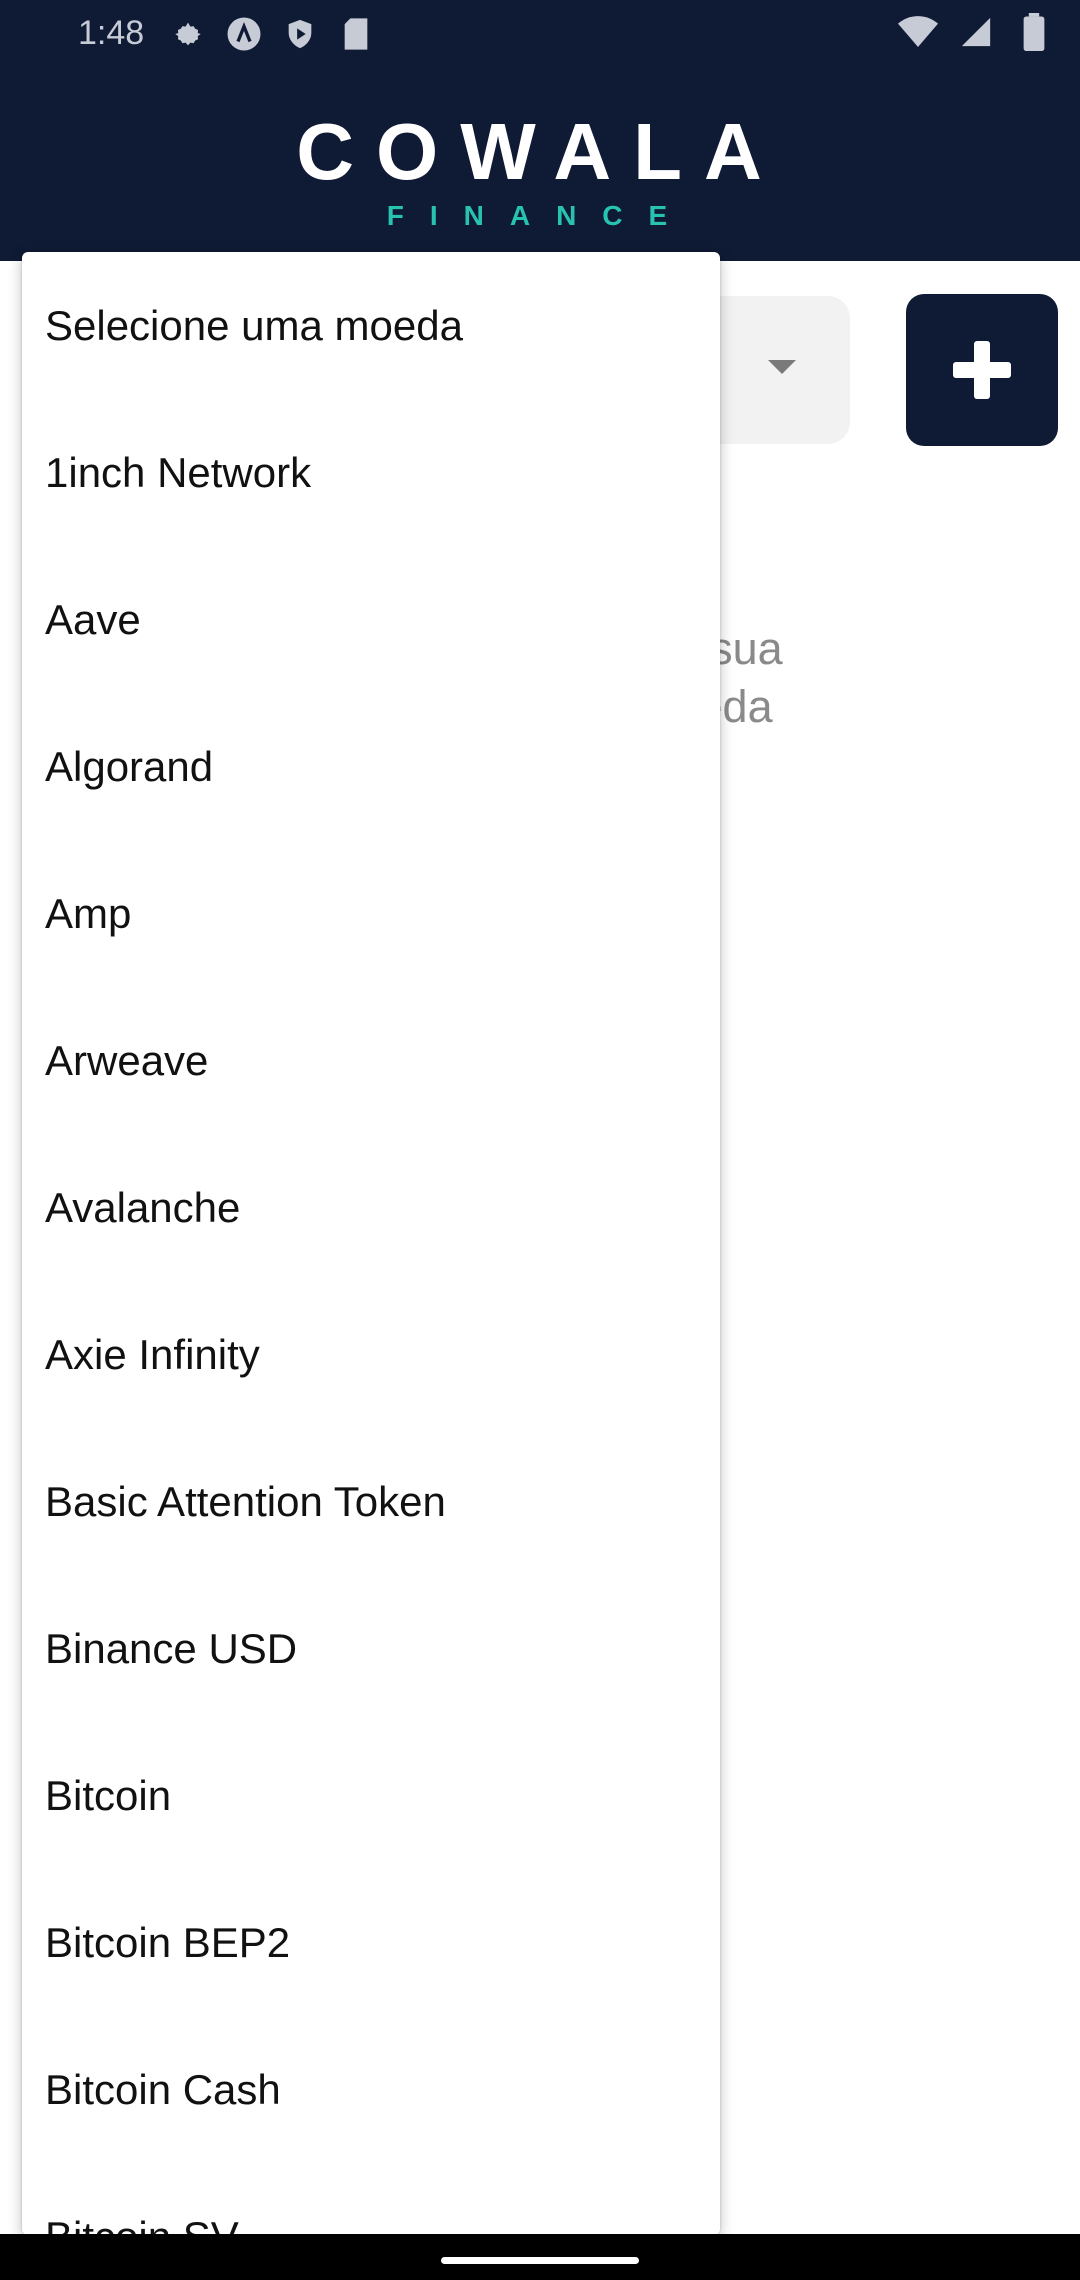  What do you see at coordinates (300, 34) in the screenshot?
I see `shield-play-icon` at bounding box center [300, 34].